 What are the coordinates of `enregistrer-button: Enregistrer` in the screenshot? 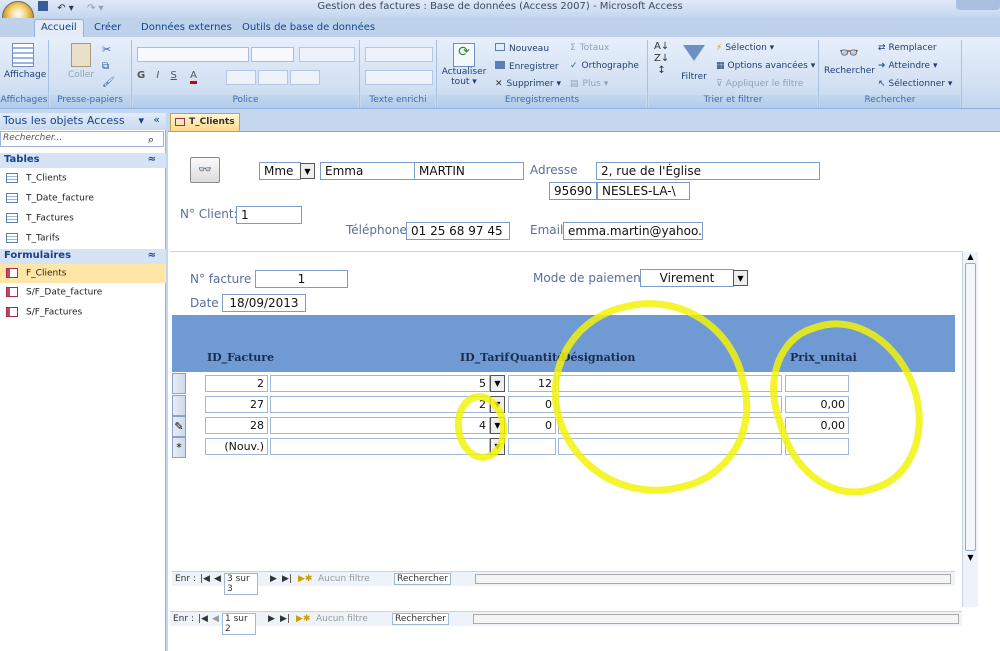 It's located at (527, 66).